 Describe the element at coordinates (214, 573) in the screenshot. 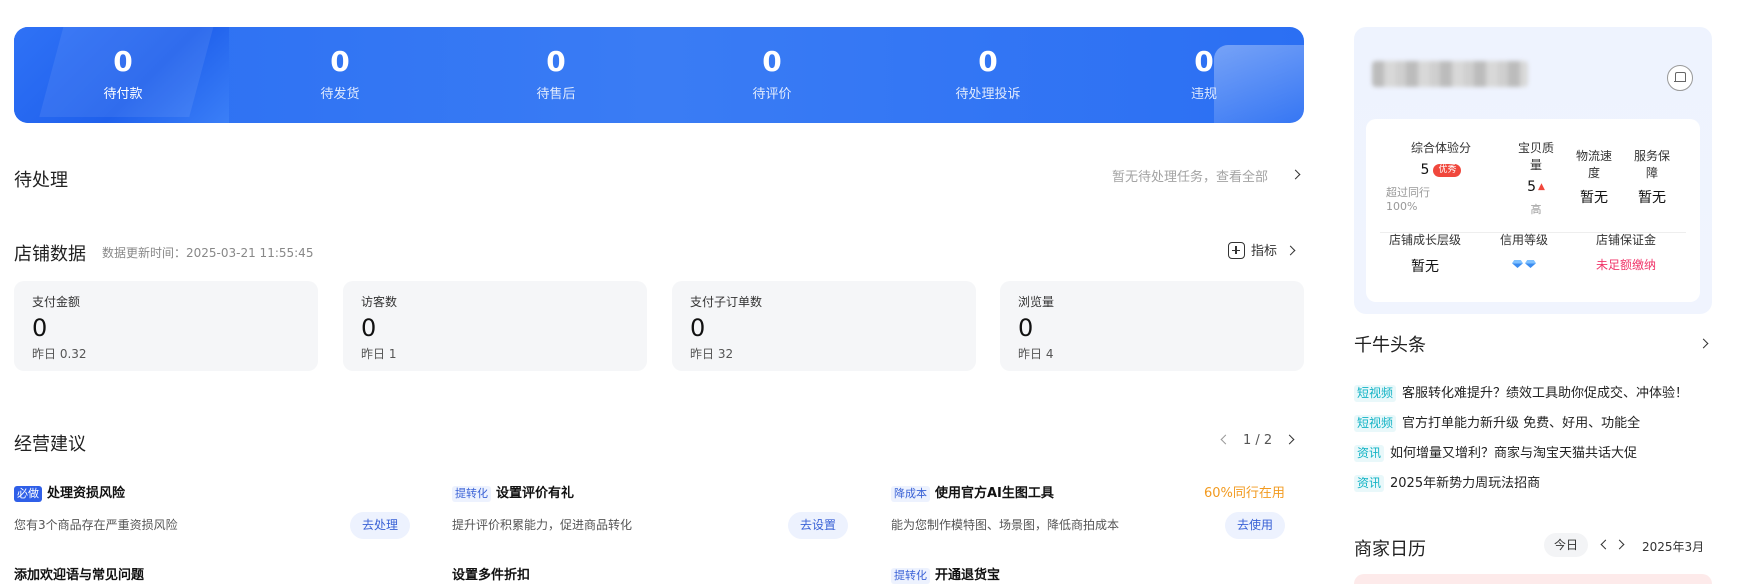

I see `suggestion-item: 添加欢迎语与常见问题` at that location.